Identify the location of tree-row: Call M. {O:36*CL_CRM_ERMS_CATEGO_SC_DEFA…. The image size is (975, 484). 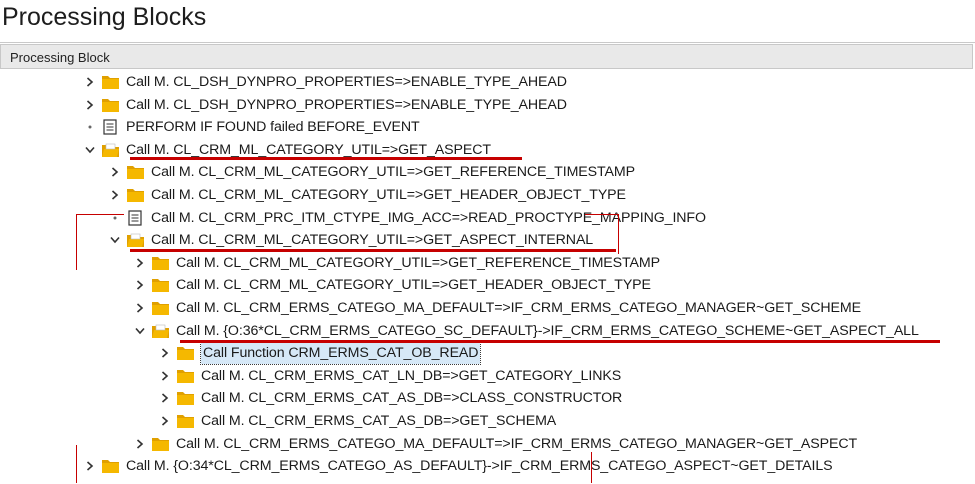
(525, 331).